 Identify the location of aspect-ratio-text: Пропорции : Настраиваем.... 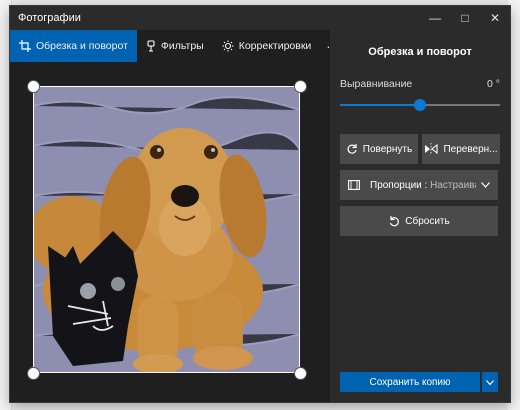
(420, 185).